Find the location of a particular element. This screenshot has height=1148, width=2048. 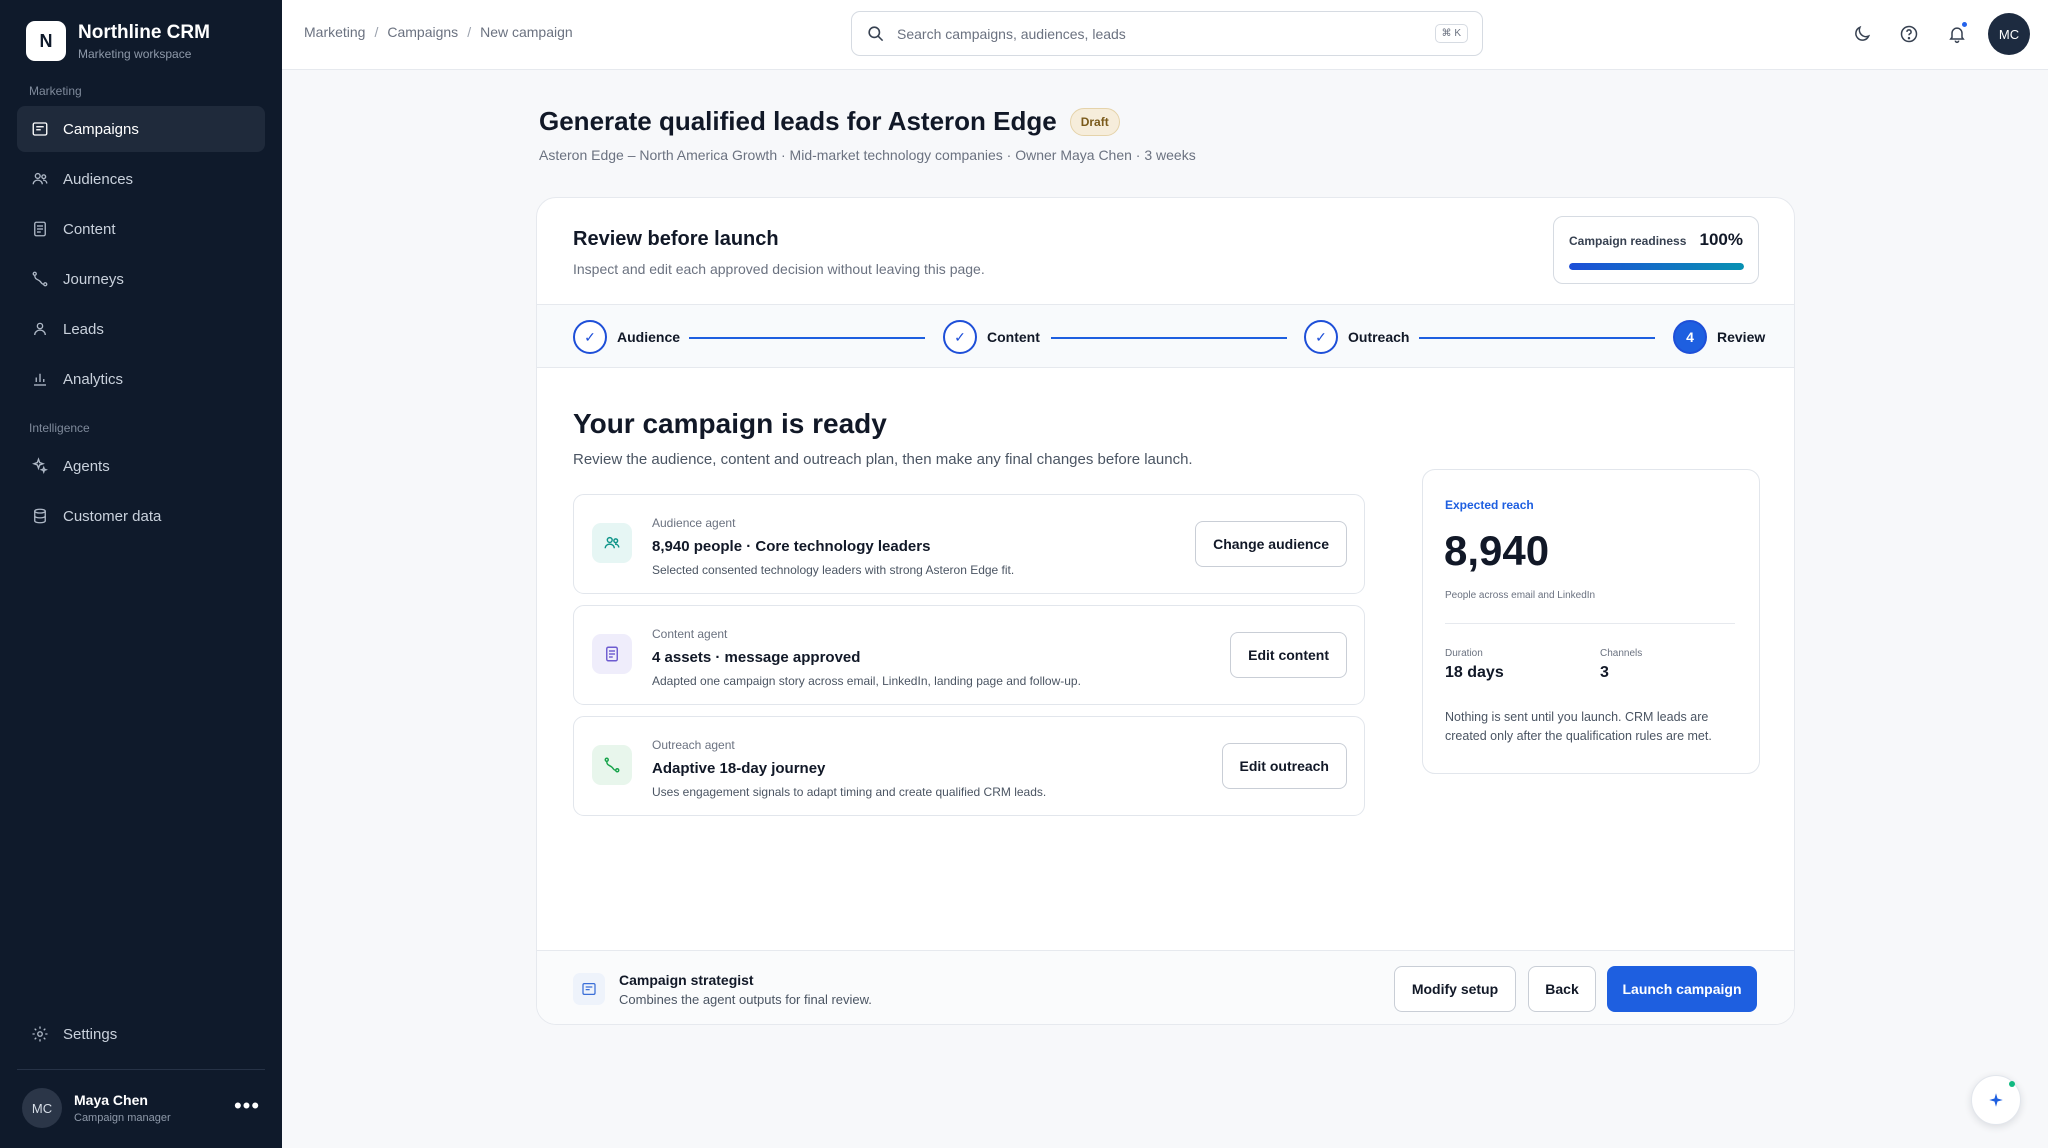

help-button is located at coordinates (1909, 34).